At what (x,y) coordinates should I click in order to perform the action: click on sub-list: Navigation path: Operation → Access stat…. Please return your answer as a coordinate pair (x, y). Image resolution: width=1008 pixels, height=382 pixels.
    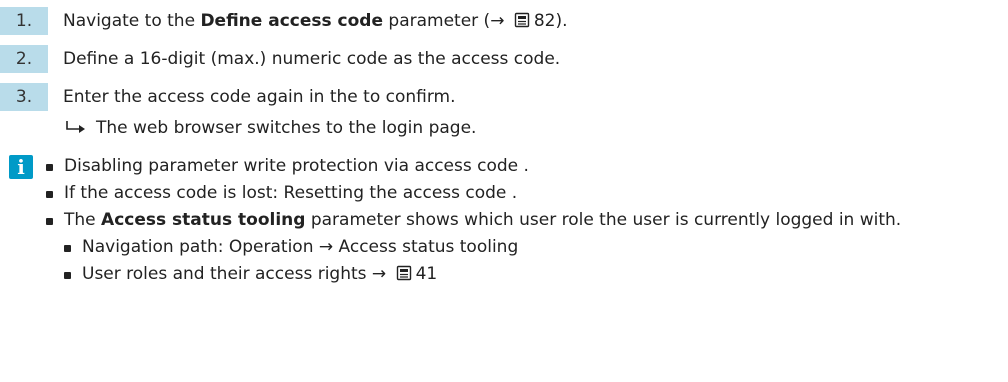
    Looking at the image, I should click on (530, 261).